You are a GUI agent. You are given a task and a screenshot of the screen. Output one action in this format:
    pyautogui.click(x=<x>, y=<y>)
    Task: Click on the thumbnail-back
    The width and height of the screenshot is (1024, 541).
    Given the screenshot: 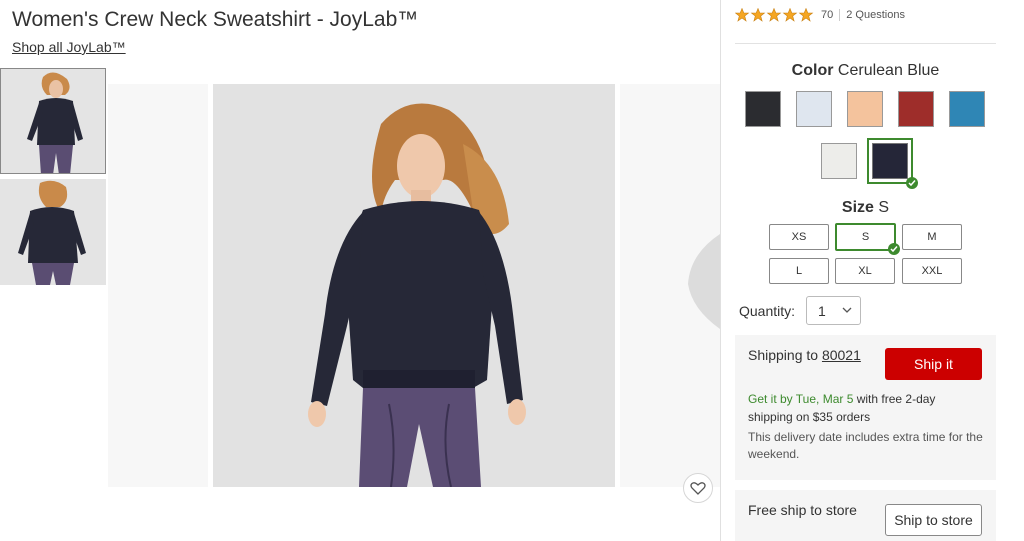 What is the action you would take?
    pyautogui.click(x=53, y=232)
    